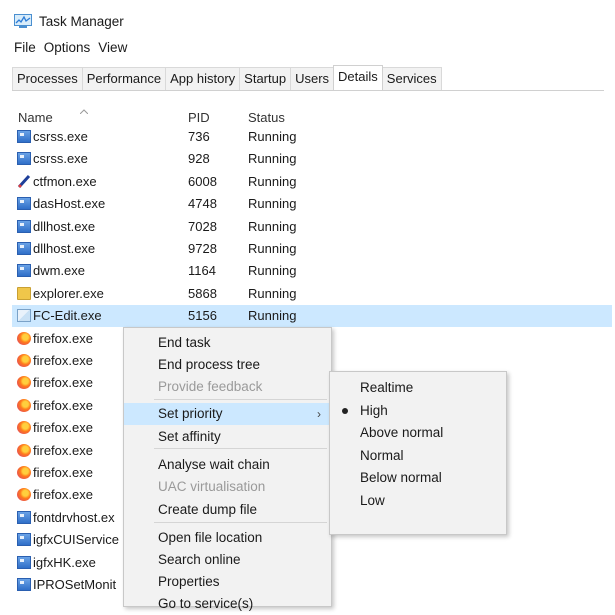  What do you see at coordinates (199, 136) in the screenshot?
I see `process-pid: 736` at bounding box center [199, 136].